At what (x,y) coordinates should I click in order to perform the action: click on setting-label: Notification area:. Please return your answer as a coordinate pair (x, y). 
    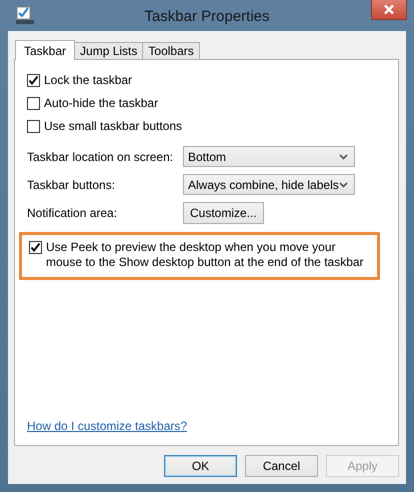
    Looking at the image, I should click on (72, 213).